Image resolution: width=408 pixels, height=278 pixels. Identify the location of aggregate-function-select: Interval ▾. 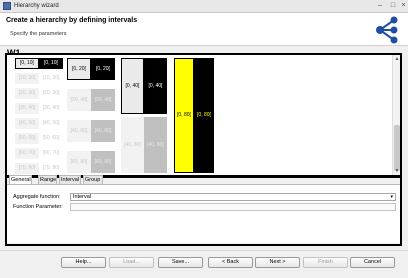
(233, 197).